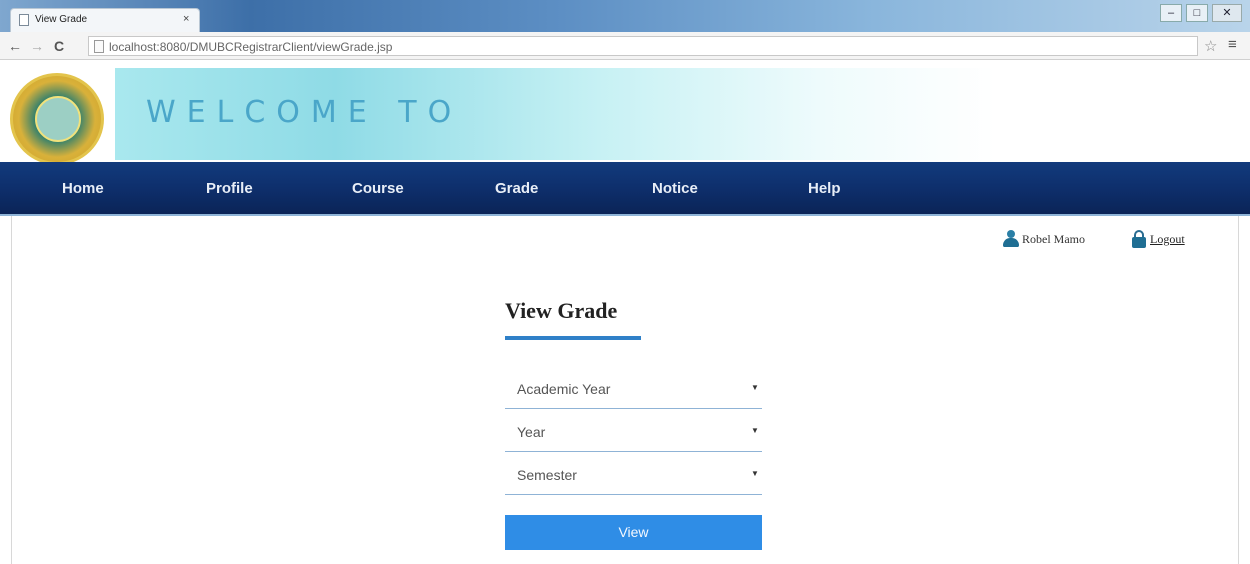  What do you see at coordinates (83, 188) in the screenshot?
I see `nav-home: Home` at bounding box center [83, 188].